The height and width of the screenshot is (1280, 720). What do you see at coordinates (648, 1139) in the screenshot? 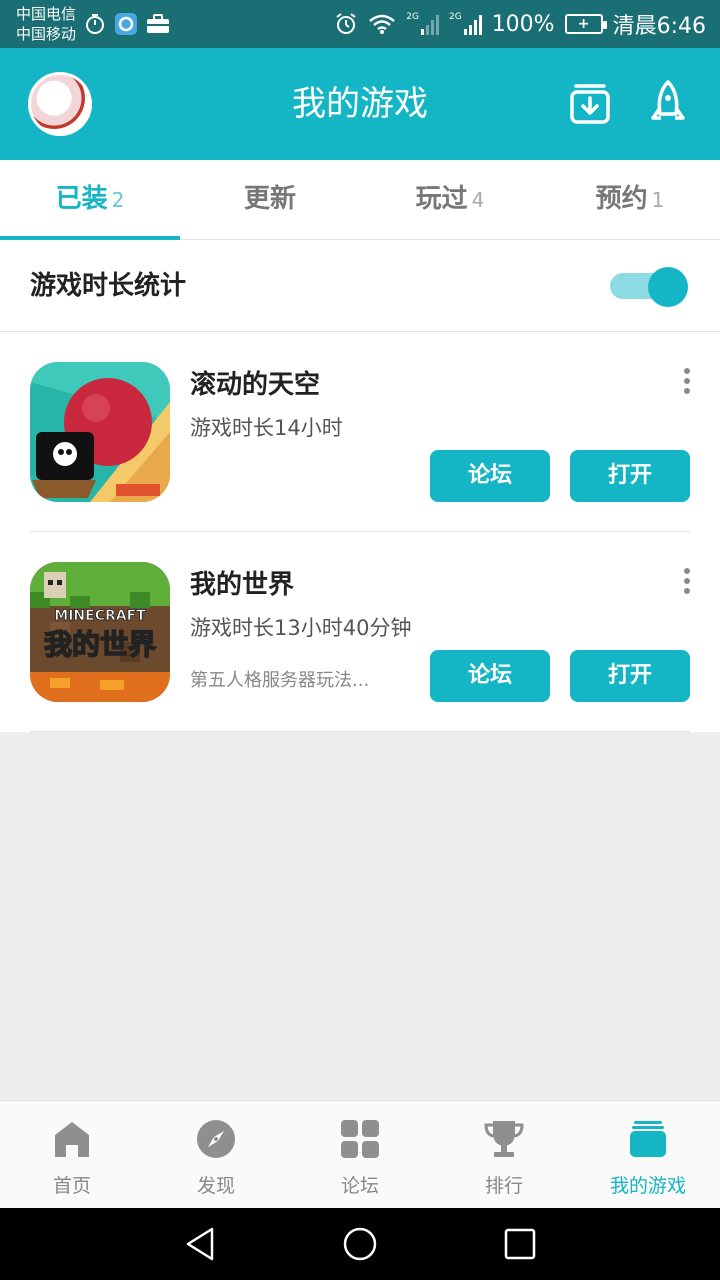
I see `games-stack-icon` at bounding box center [648, 1139].